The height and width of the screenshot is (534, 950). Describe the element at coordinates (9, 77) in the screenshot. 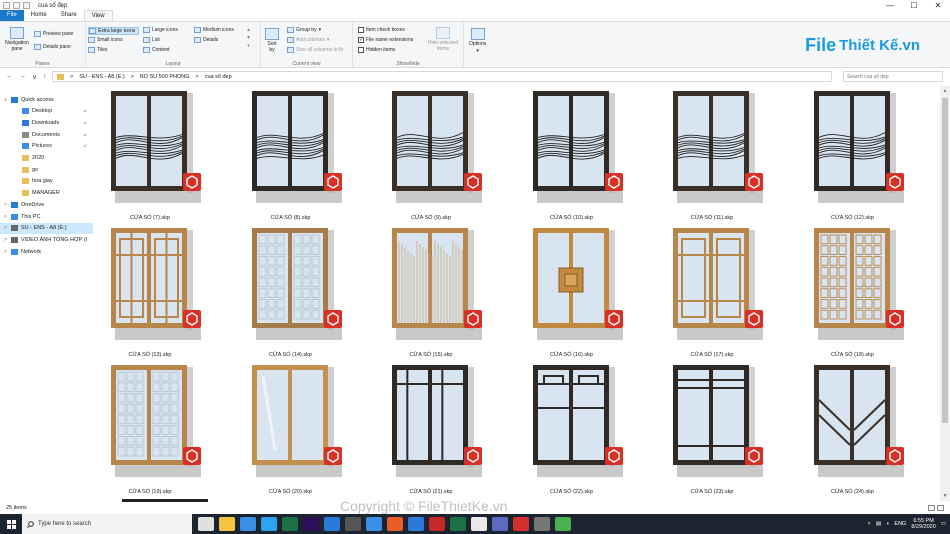

I see `back-button: ←` at that location.